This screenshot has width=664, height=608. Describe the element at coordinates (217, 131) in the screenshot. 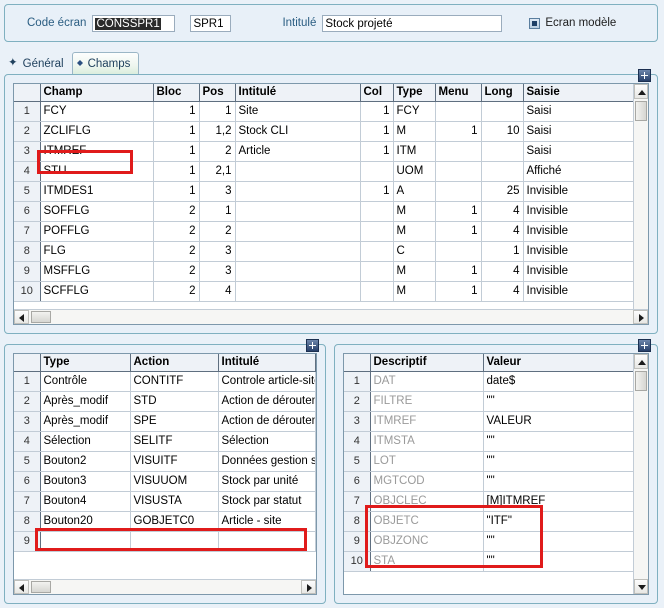

I see `cell-pos: 1,2` at that location.